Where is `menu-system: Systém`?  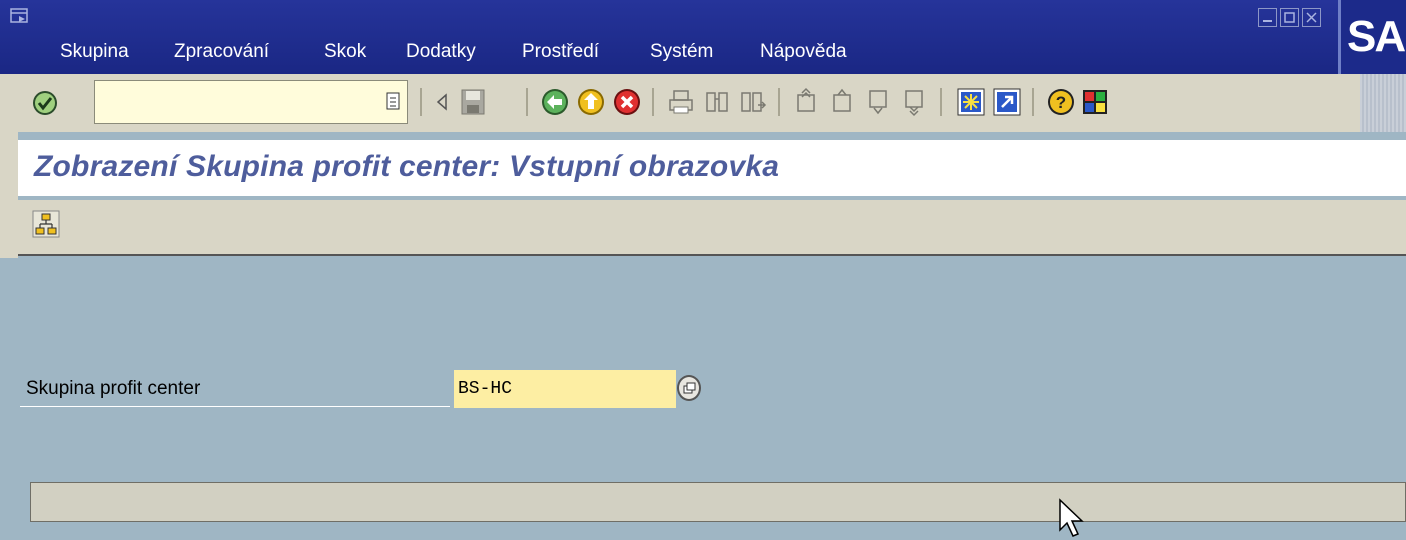 menu-system: Systém is located at coordinates (681, 52).